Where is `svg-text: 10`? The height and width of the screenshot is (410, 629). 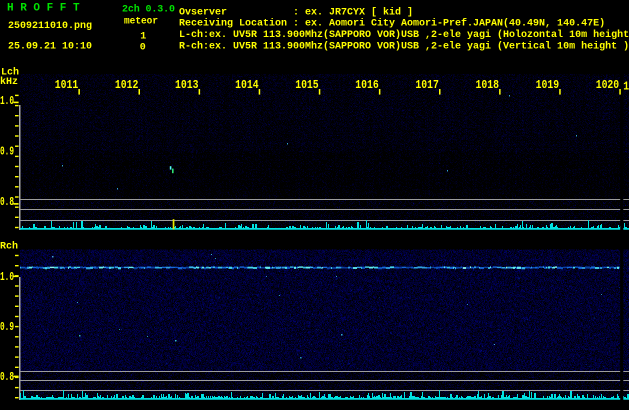
svg-text: 10 is located at coordinates (626, 87).